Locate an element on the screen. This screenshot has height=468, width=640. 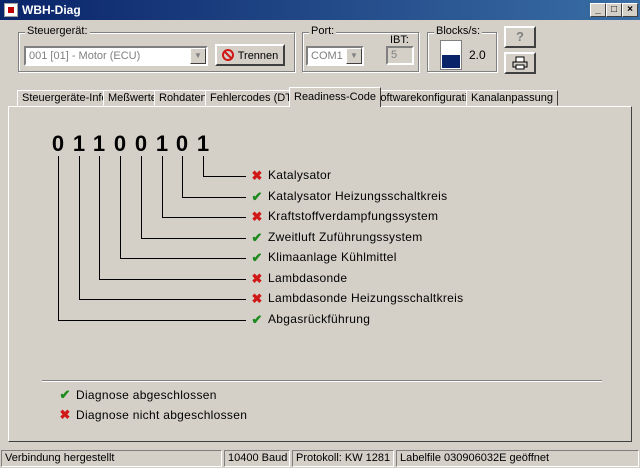
blocks-label: Blocks/s: is located at coordinates (458, 31).